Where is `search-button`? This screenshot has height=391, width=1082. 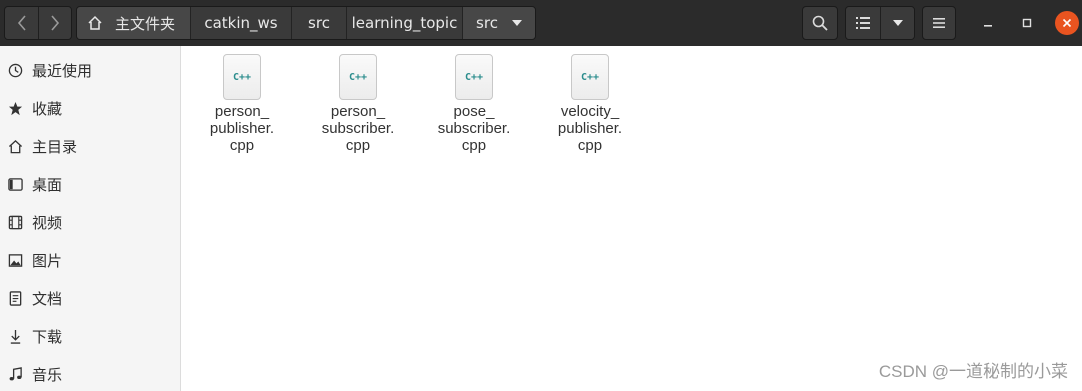
search-button is located at coordinates (820, 23).